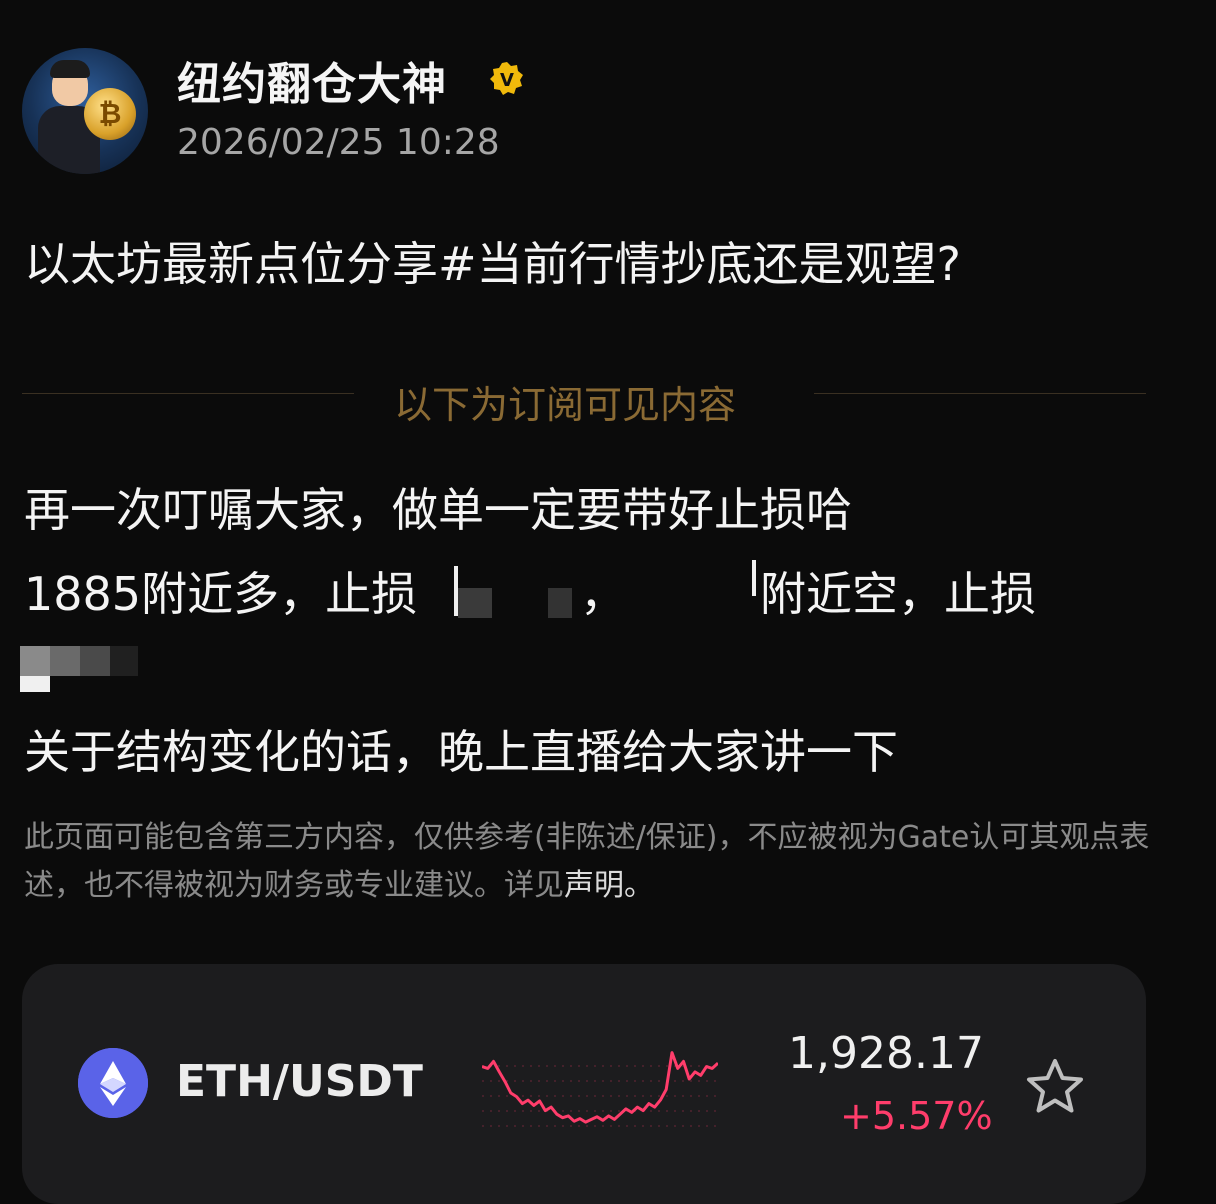  What do you see at coordinates (312, 80) in the screenshot?
I see `author-name: 纽约翻仓大神` at bounding box center [312, 80].